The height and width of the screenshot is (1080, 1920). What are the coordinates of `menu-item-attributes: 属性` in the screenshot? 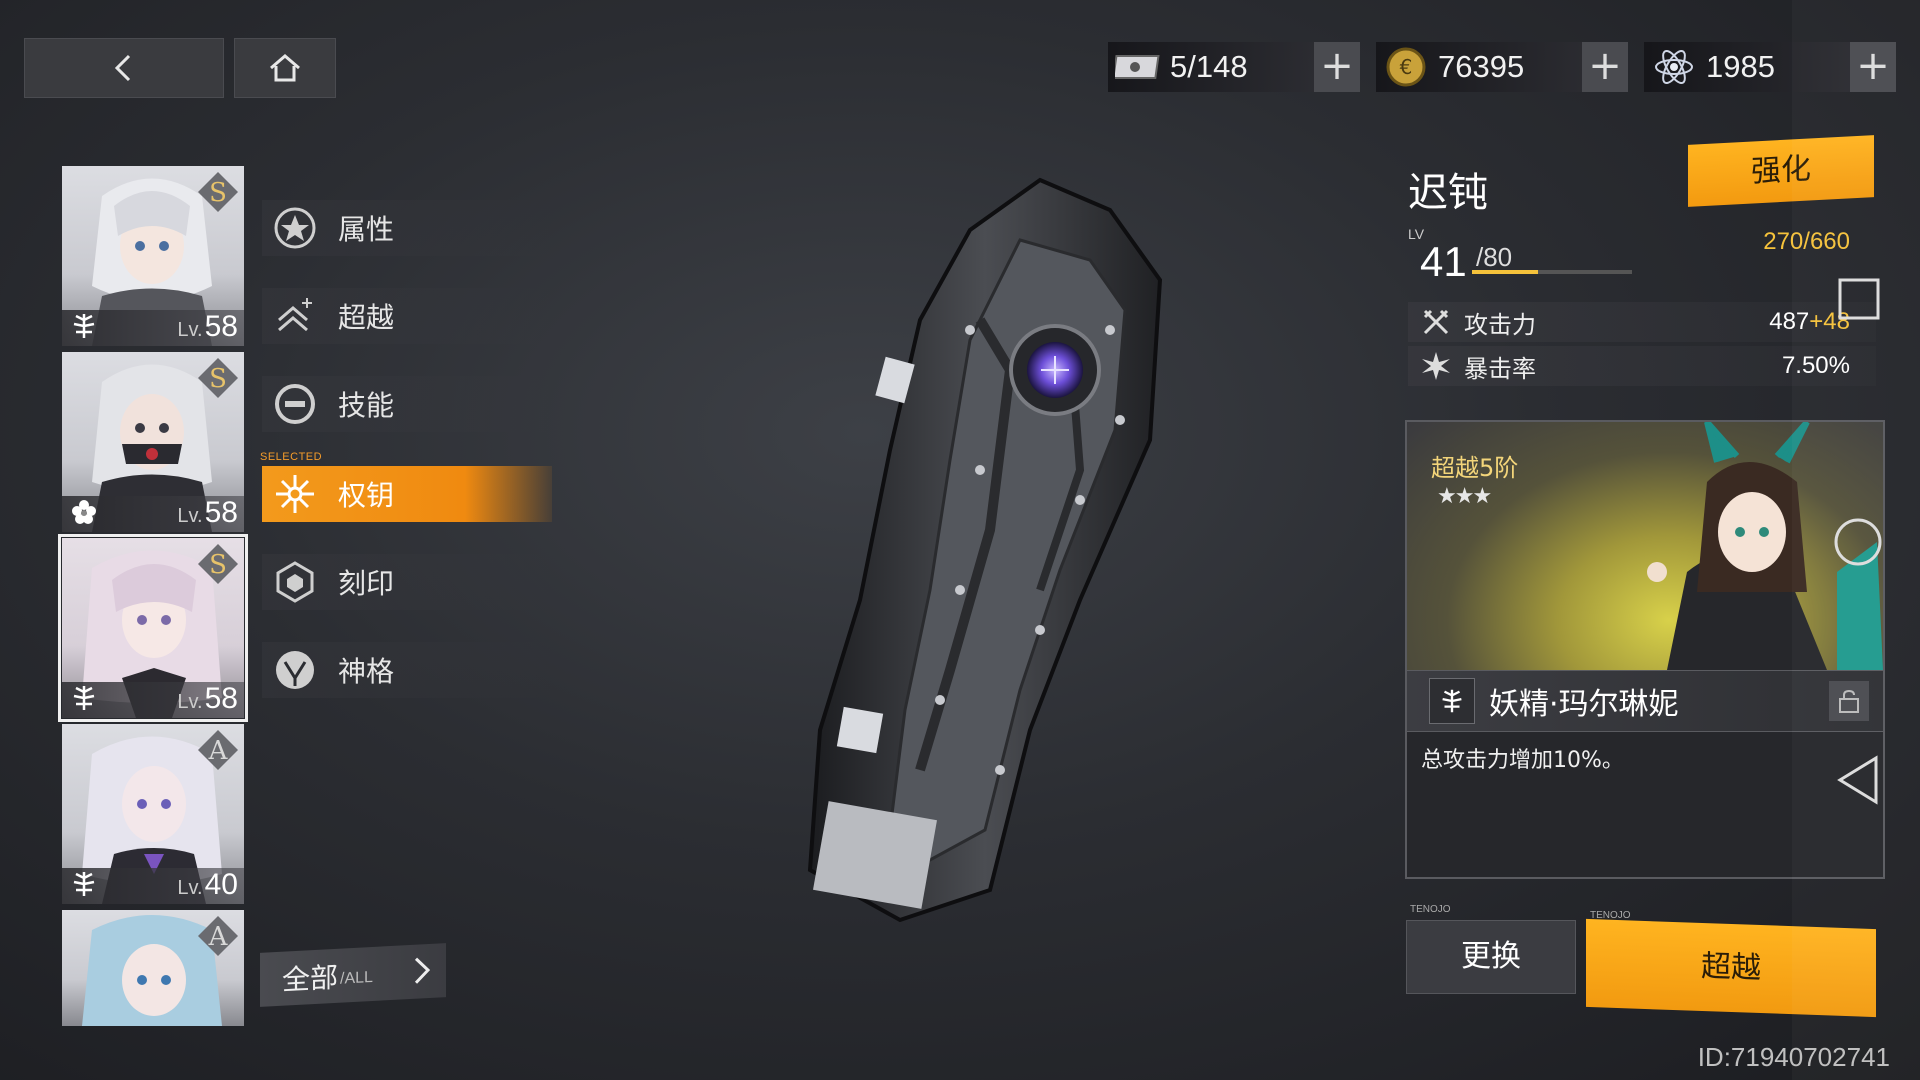 It's located at (407, 228).